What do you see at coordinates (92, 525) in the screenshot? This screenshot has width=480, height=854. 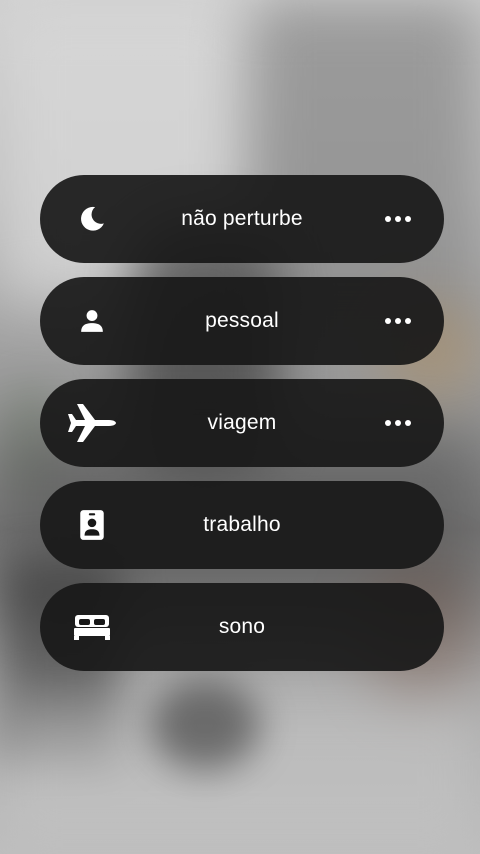 I see `id-badge-icon` at bounding box center [92, 525].